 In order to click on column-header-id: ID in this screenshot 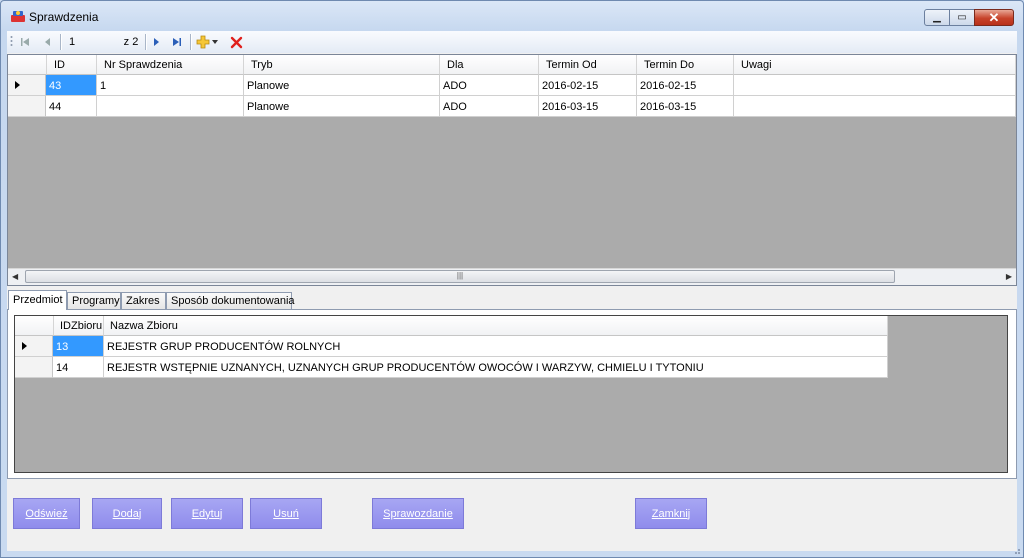, I will do `click(72, 65)`.